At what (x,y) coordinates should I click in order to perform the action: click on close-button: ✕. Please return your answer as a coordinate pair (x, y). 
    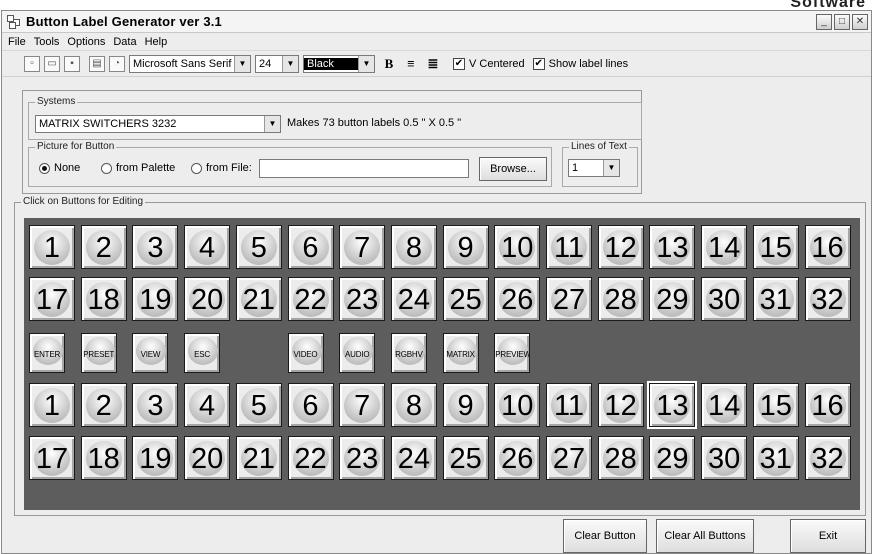
    Looking at the image, I should click on (860, 21).